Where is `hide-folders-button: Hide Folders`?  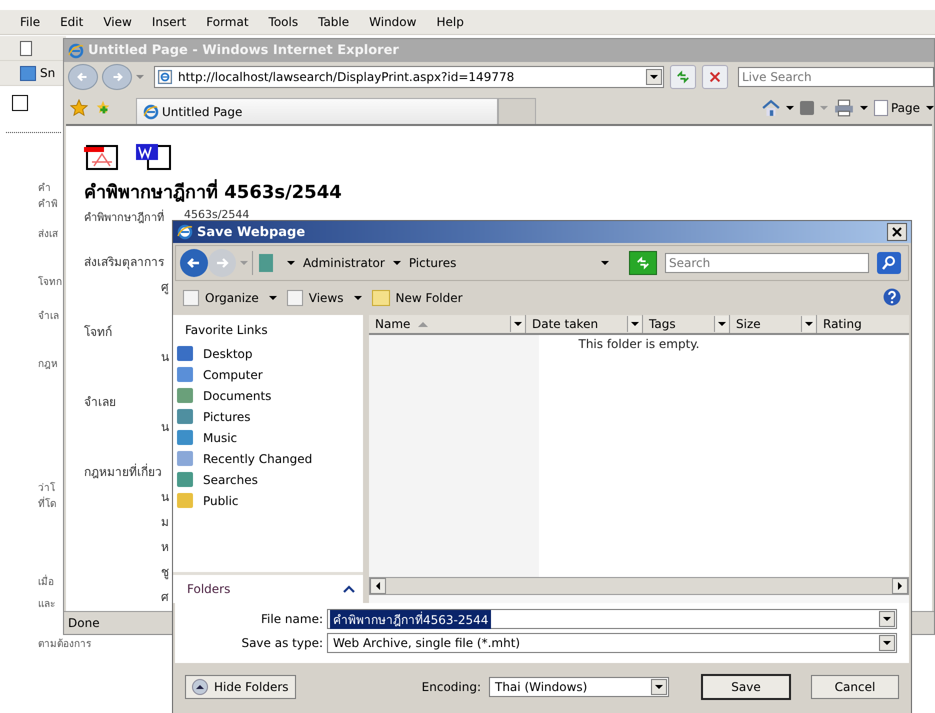
hide-folders-button: Hide Folders is located at coordinates (240, 687).